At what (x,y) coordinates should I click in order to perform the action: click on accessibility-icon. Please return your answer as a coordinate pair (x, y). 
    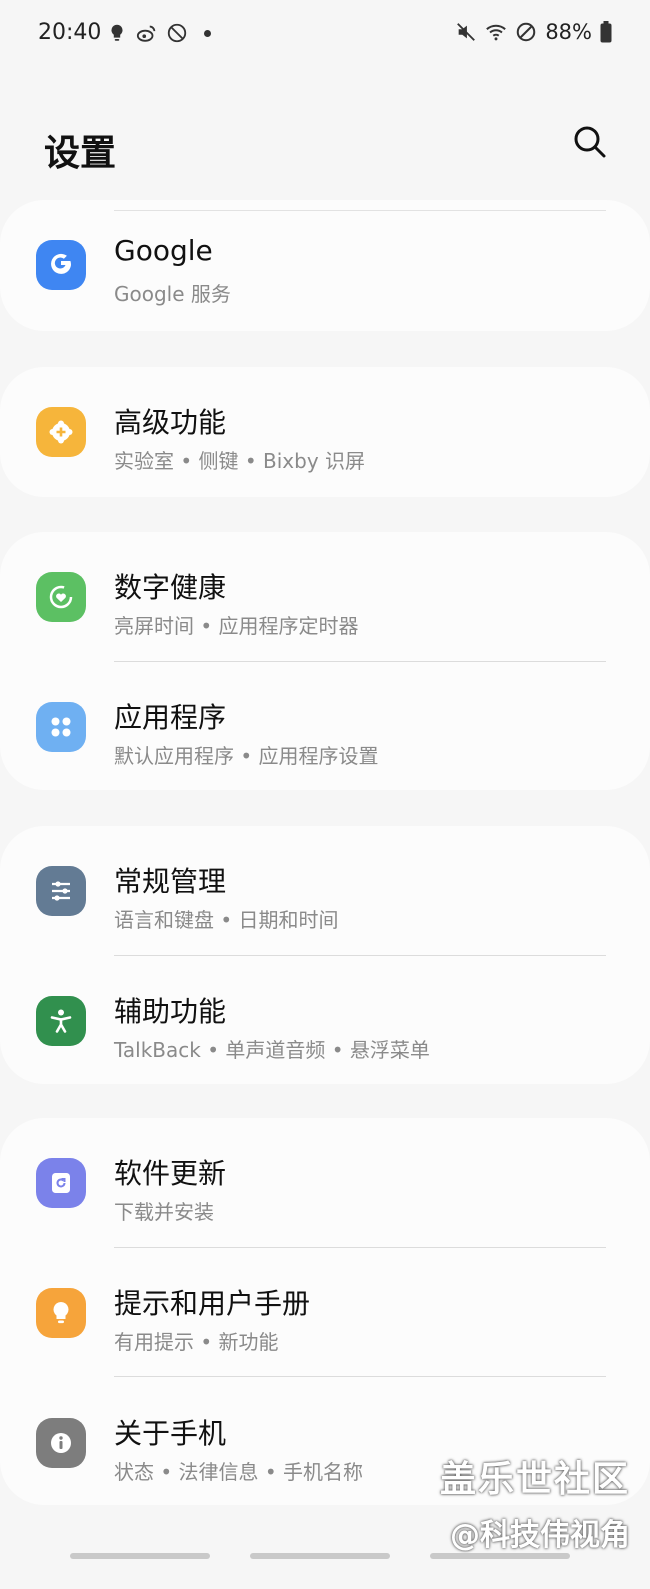
    Looking at the image, I should click on (61, 1021).